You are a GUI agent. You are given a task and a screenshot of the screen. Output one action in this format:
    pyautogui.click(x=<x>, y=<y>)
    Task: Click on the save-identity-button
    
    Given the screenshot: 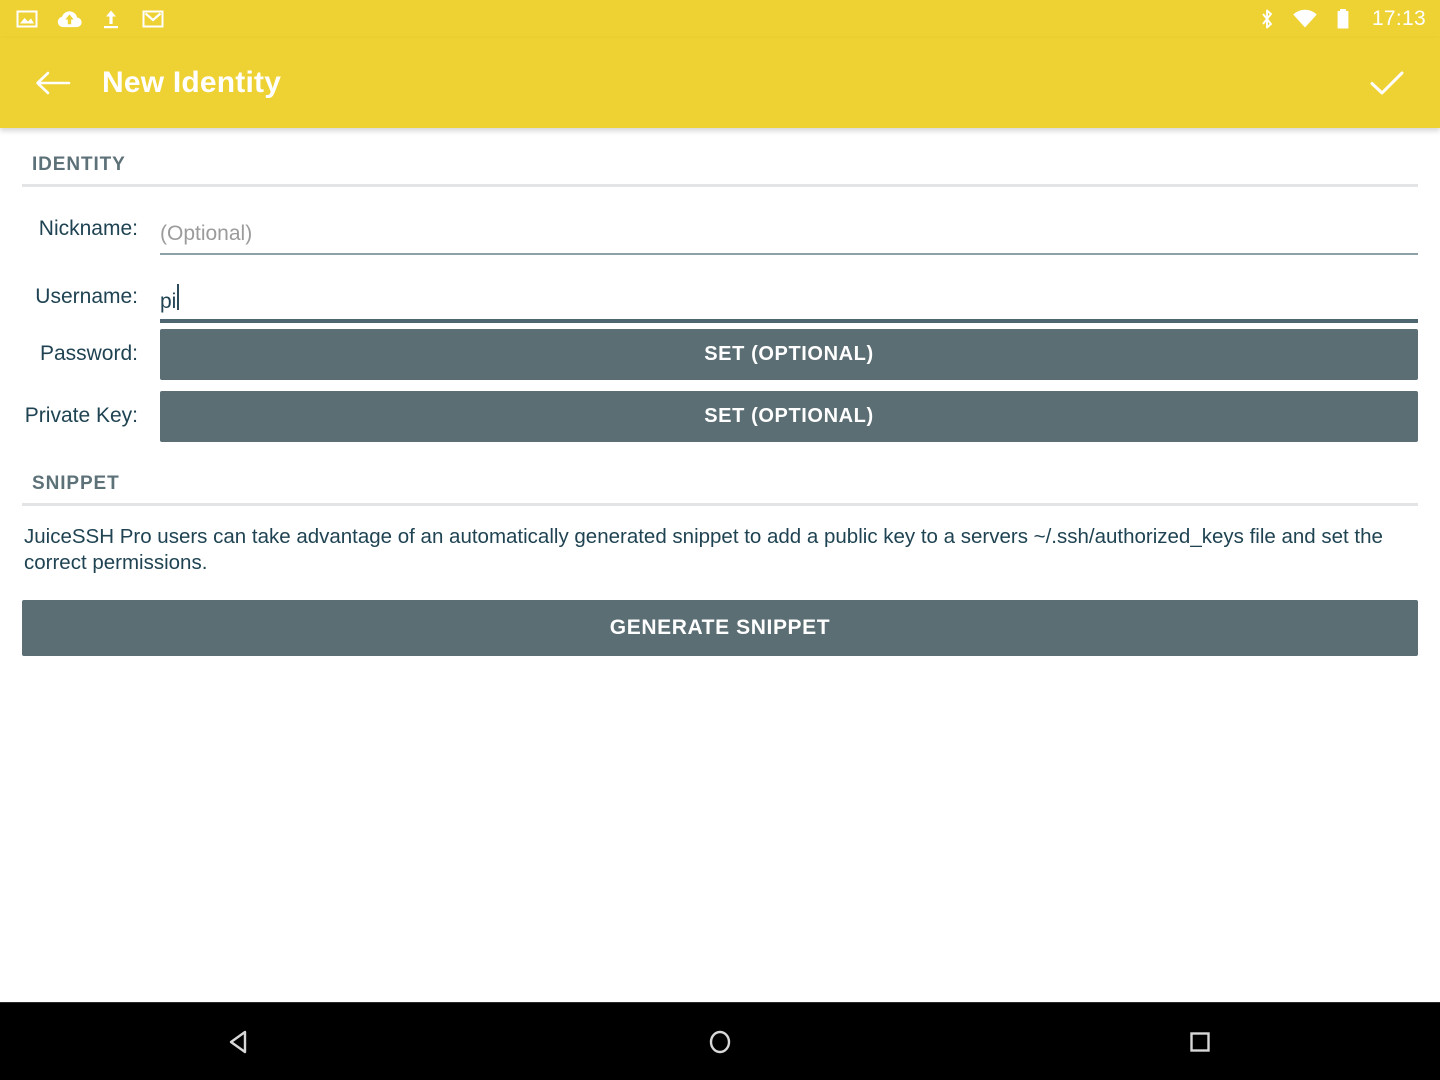 What is the action you would take?
    pyautogui.click(x=1387, y=83)
    